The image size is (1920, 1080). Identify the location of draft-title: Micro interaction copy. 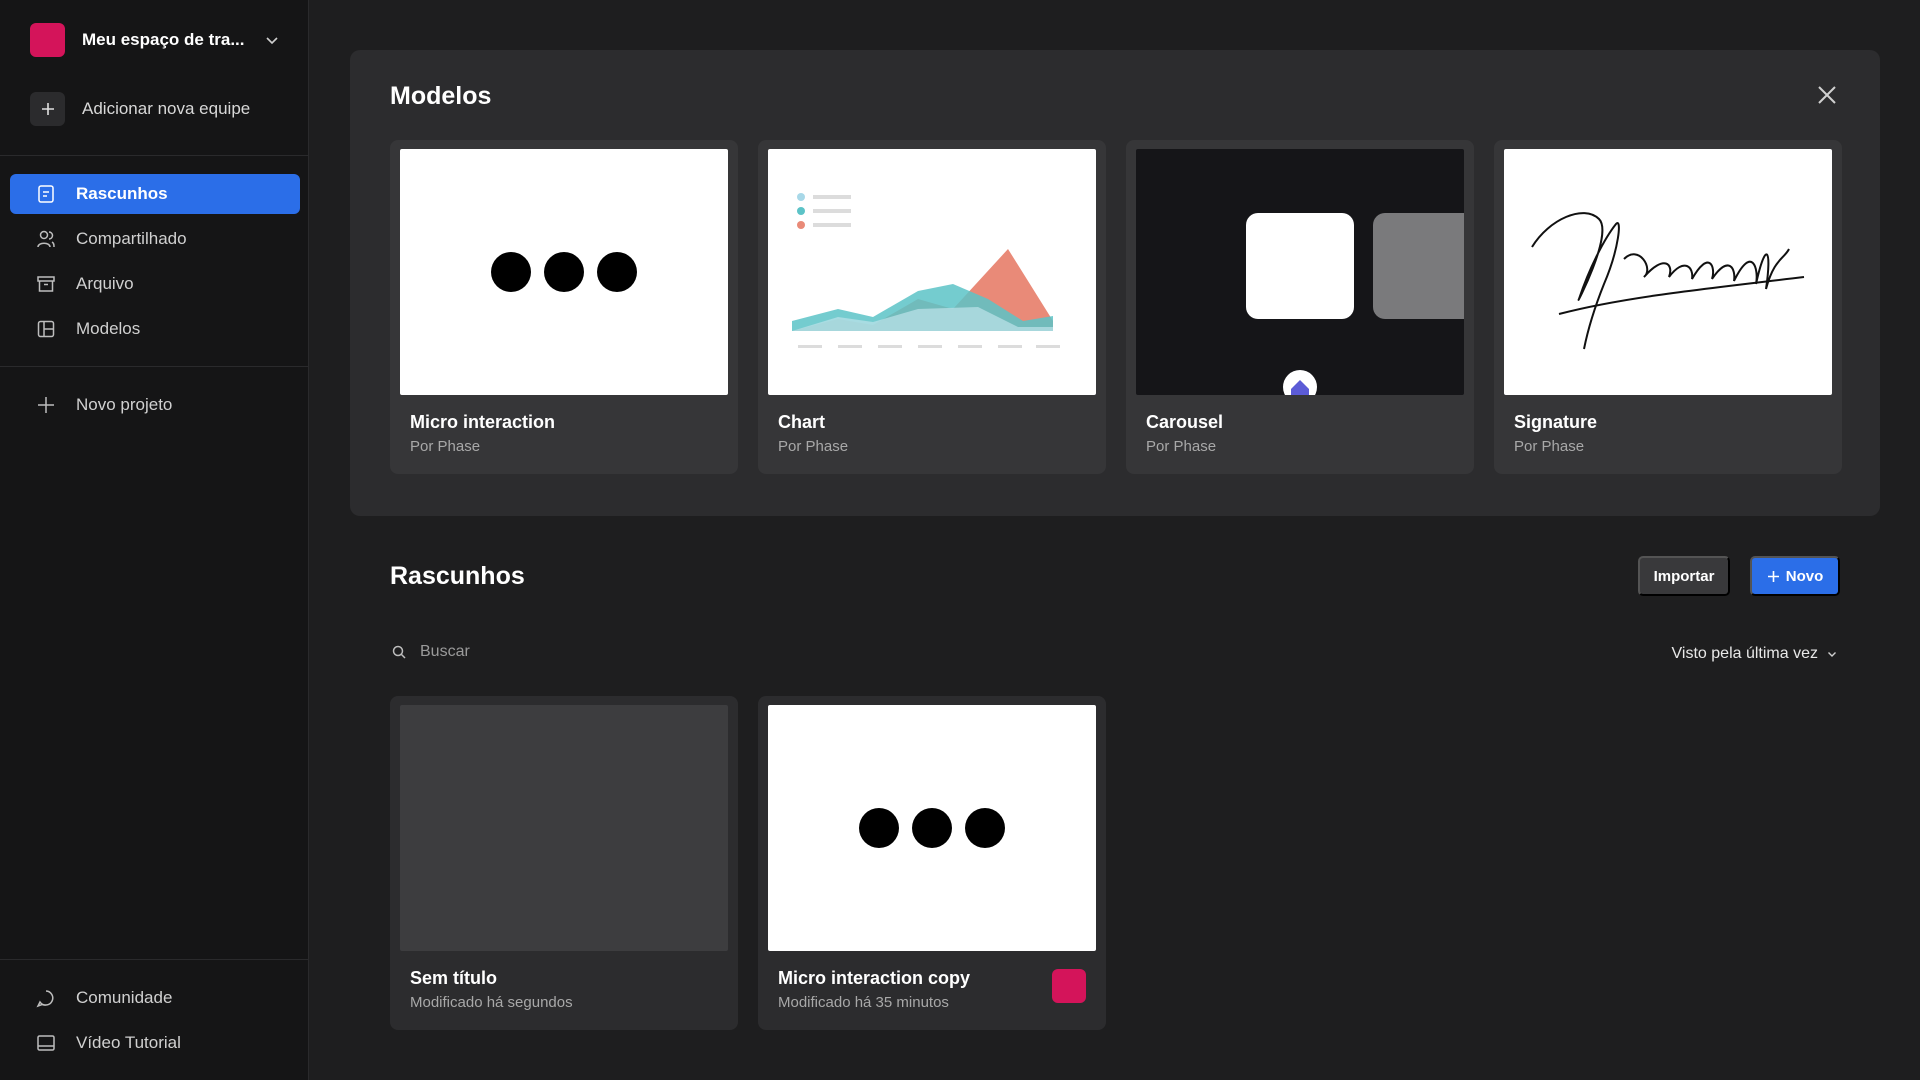
(874, 978).